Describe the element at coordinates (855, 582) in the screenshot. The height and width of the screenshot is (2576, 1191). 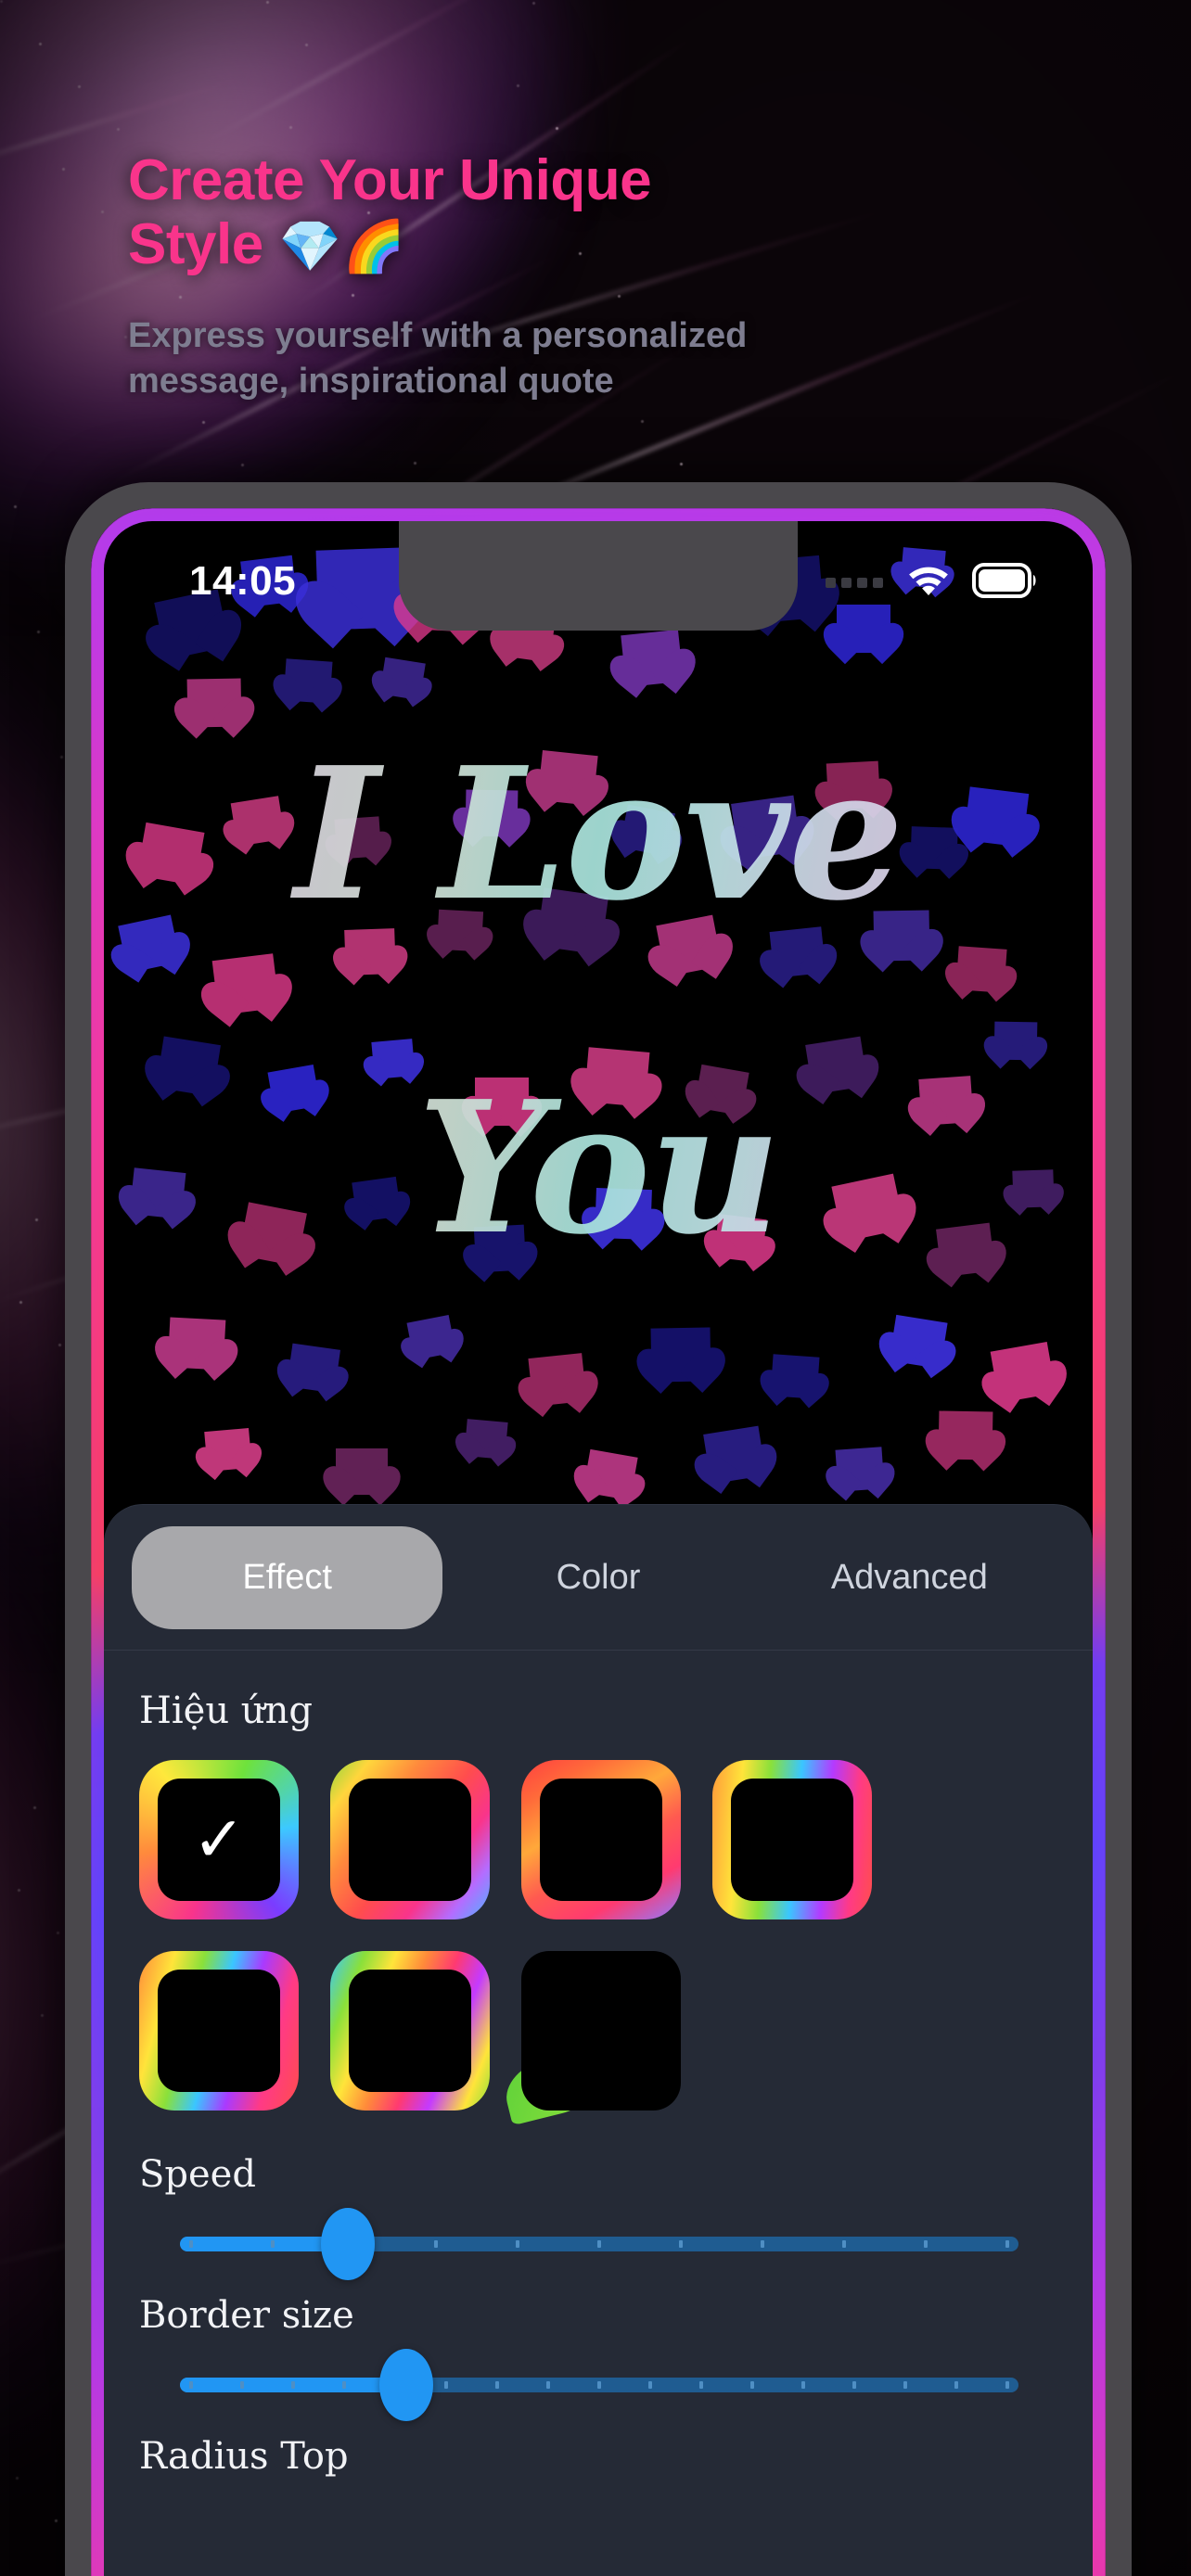
I see `signal-dots-icon` at that location.